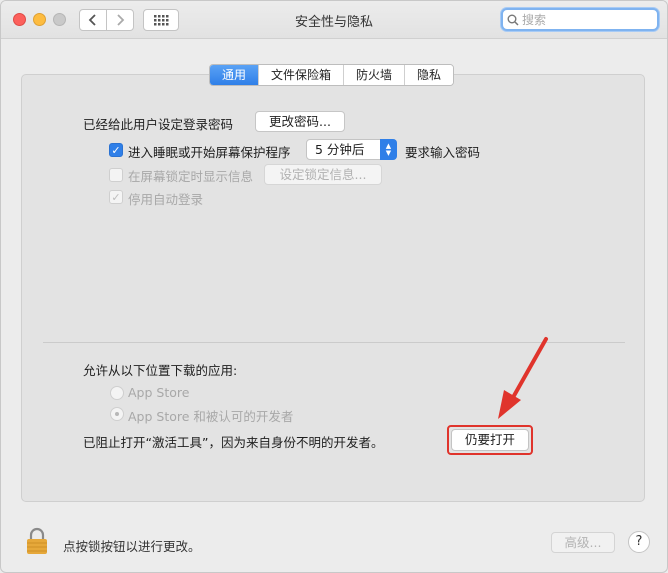 The height and width of the screenshot is (573, 668). Describe the element at coordinates (302, 75) in the screenshot. I see `tab-filevault: 文件保险箱` at that location.